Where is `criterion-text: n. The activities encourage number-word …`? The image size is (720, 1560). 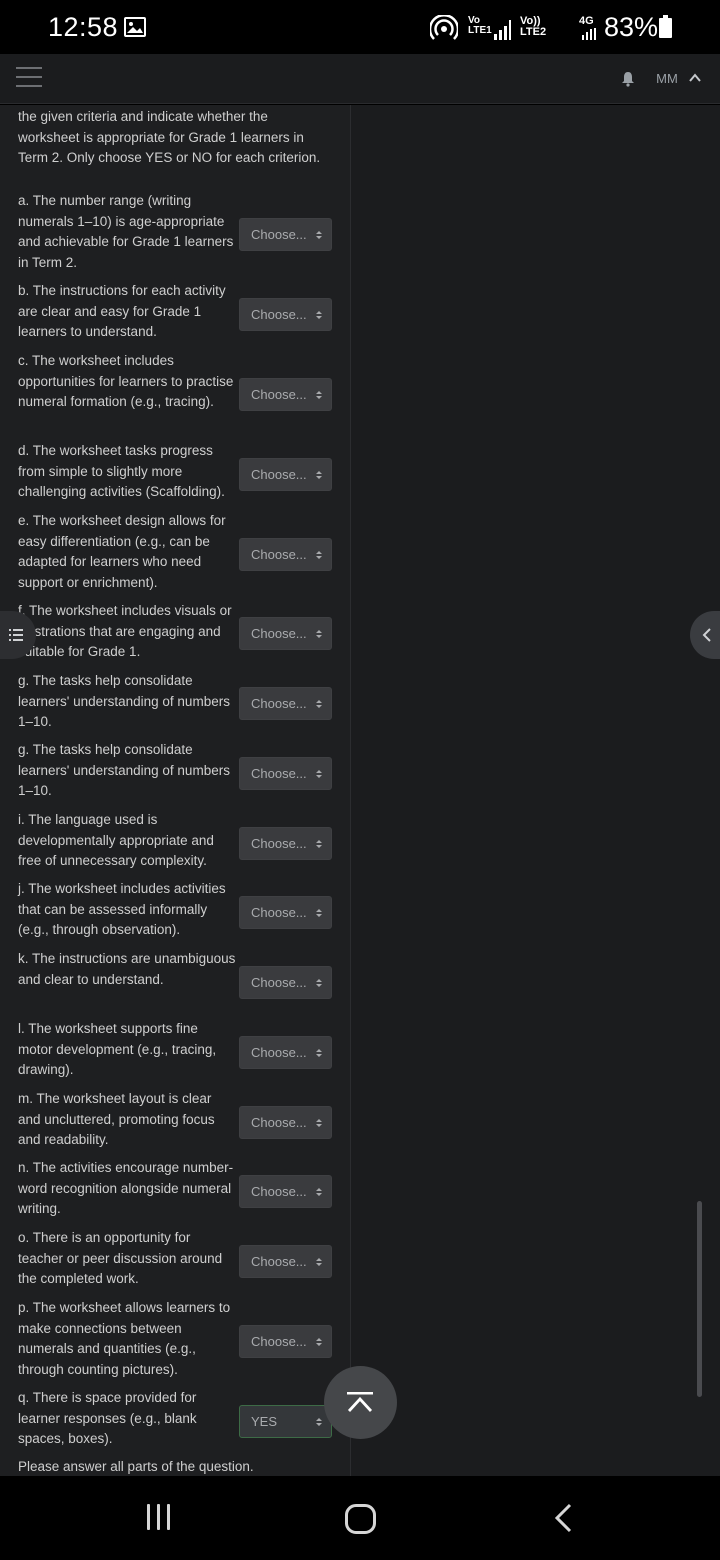
criterion-text: n. The activities encourage number-word … is located at coordinates (126, 1188).